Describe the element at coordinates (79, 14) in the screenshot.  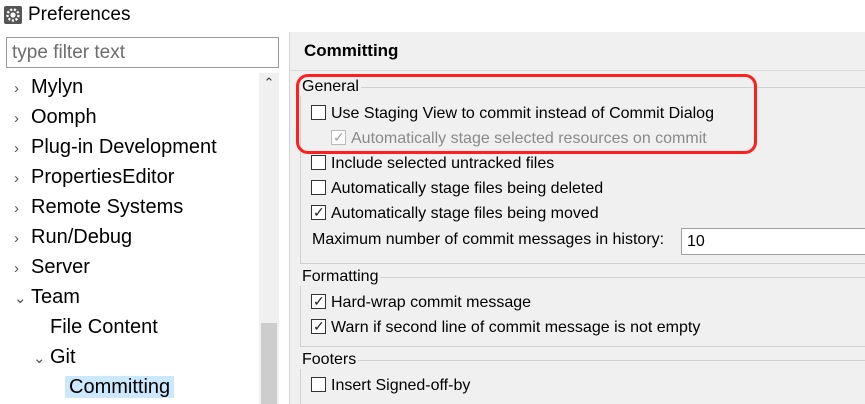
I see `window-title: Preferences` at that location.